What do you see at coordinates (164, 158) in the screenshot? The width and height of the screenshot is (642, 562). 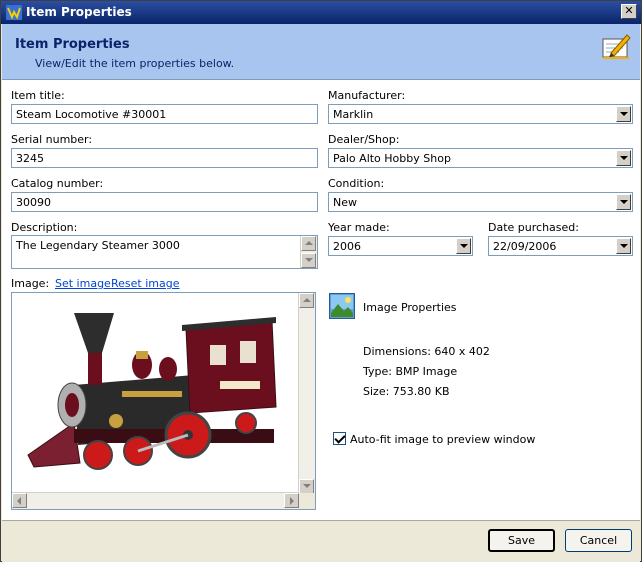 I see `serial-number-input: 3245` at bounding box center [164, 158].